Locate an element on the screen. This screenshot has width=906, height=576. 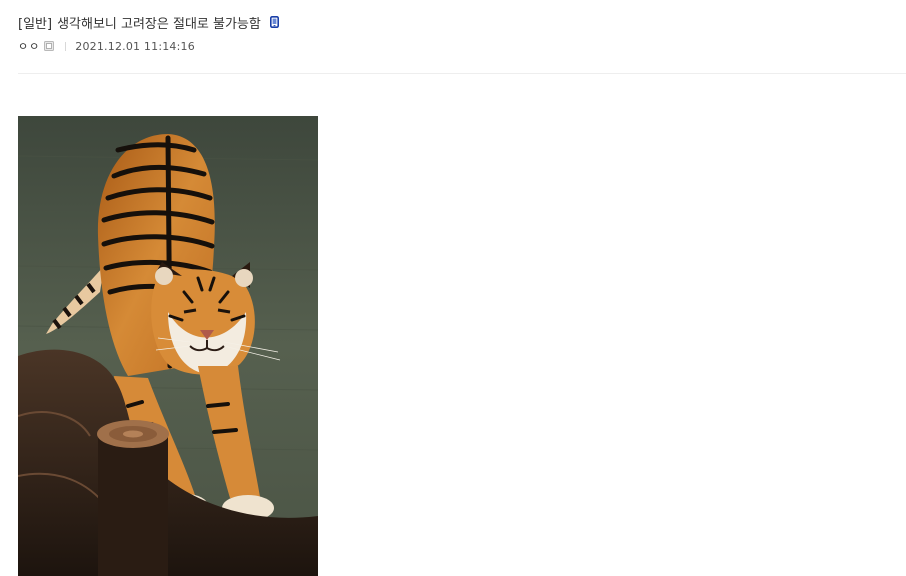
post-title: 생각해보니 고려장은 절대로 불가능함 is located at coordinates (159, 24).